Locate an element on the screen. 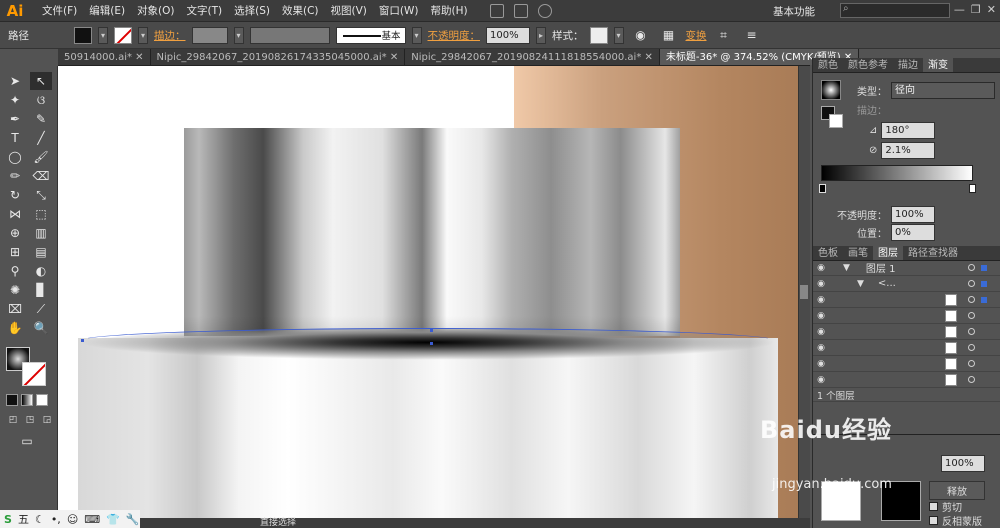 The width and height of the screenshot is (1000, 528). shape-builder-tool-icon: ⊕ is located at coordinates (15, 233).